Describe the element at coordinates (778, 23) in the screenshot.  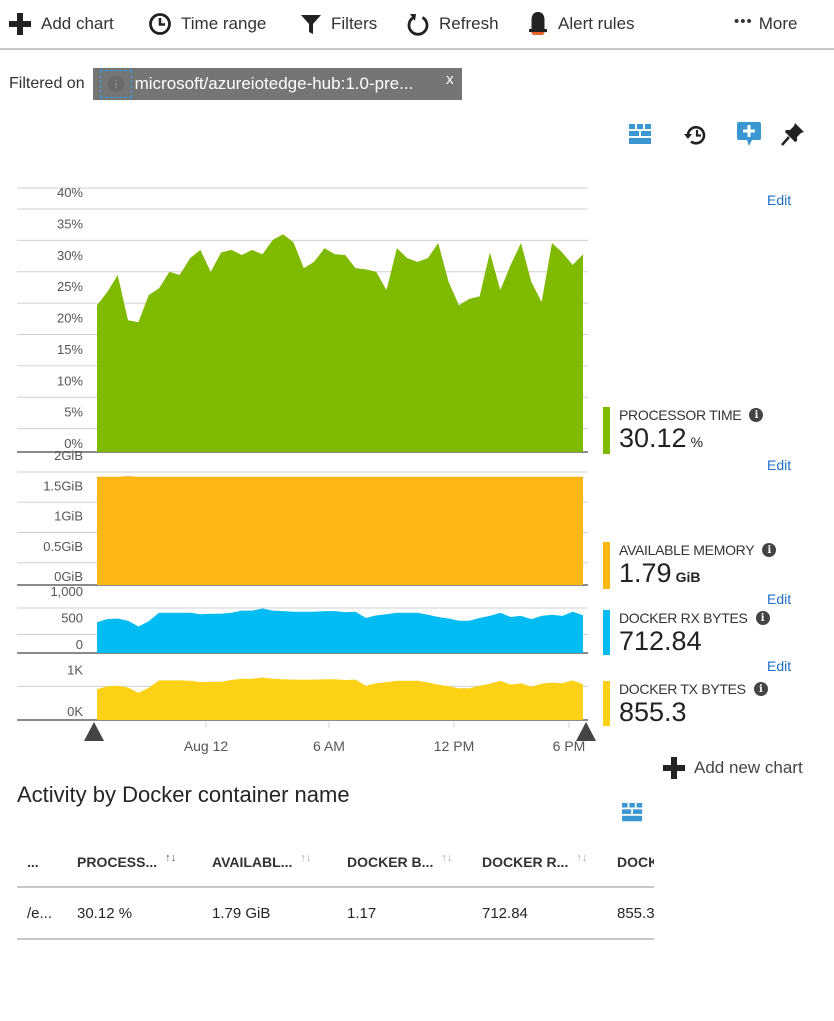
I see `more-label: More` at that location.